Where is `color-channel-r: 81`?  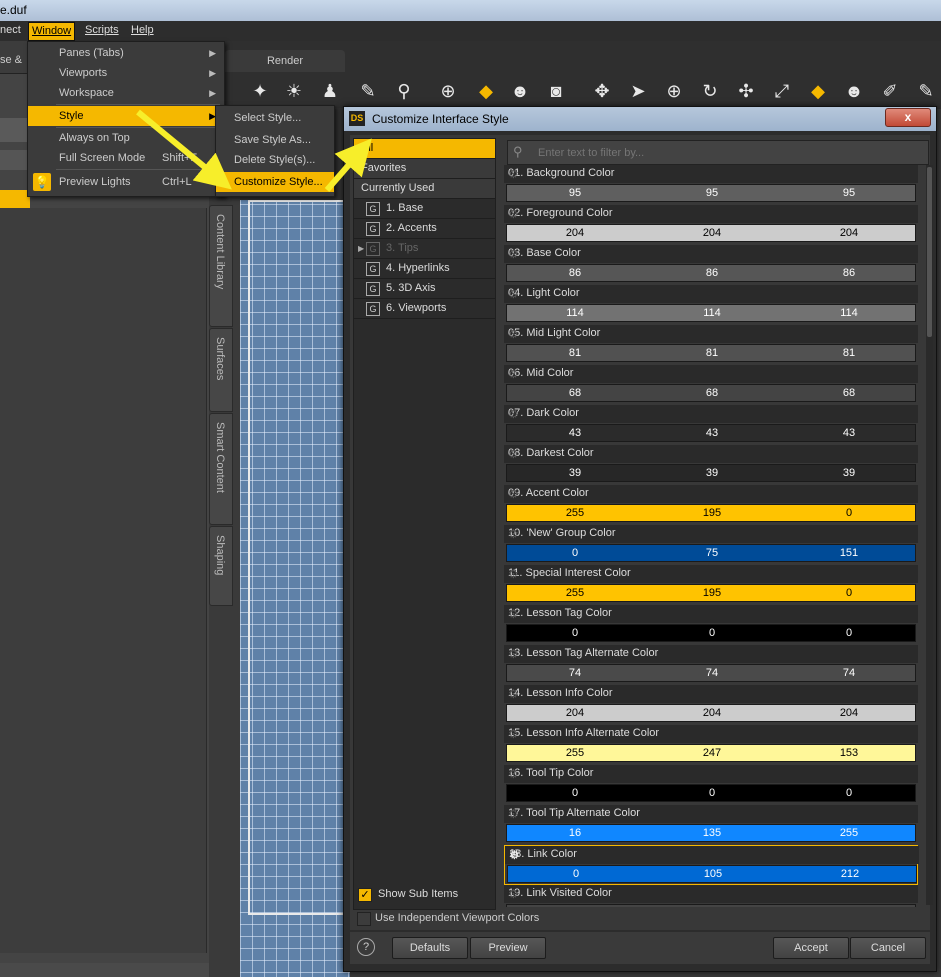
color-channel-r: 81 is located at coordinates (575, 353).